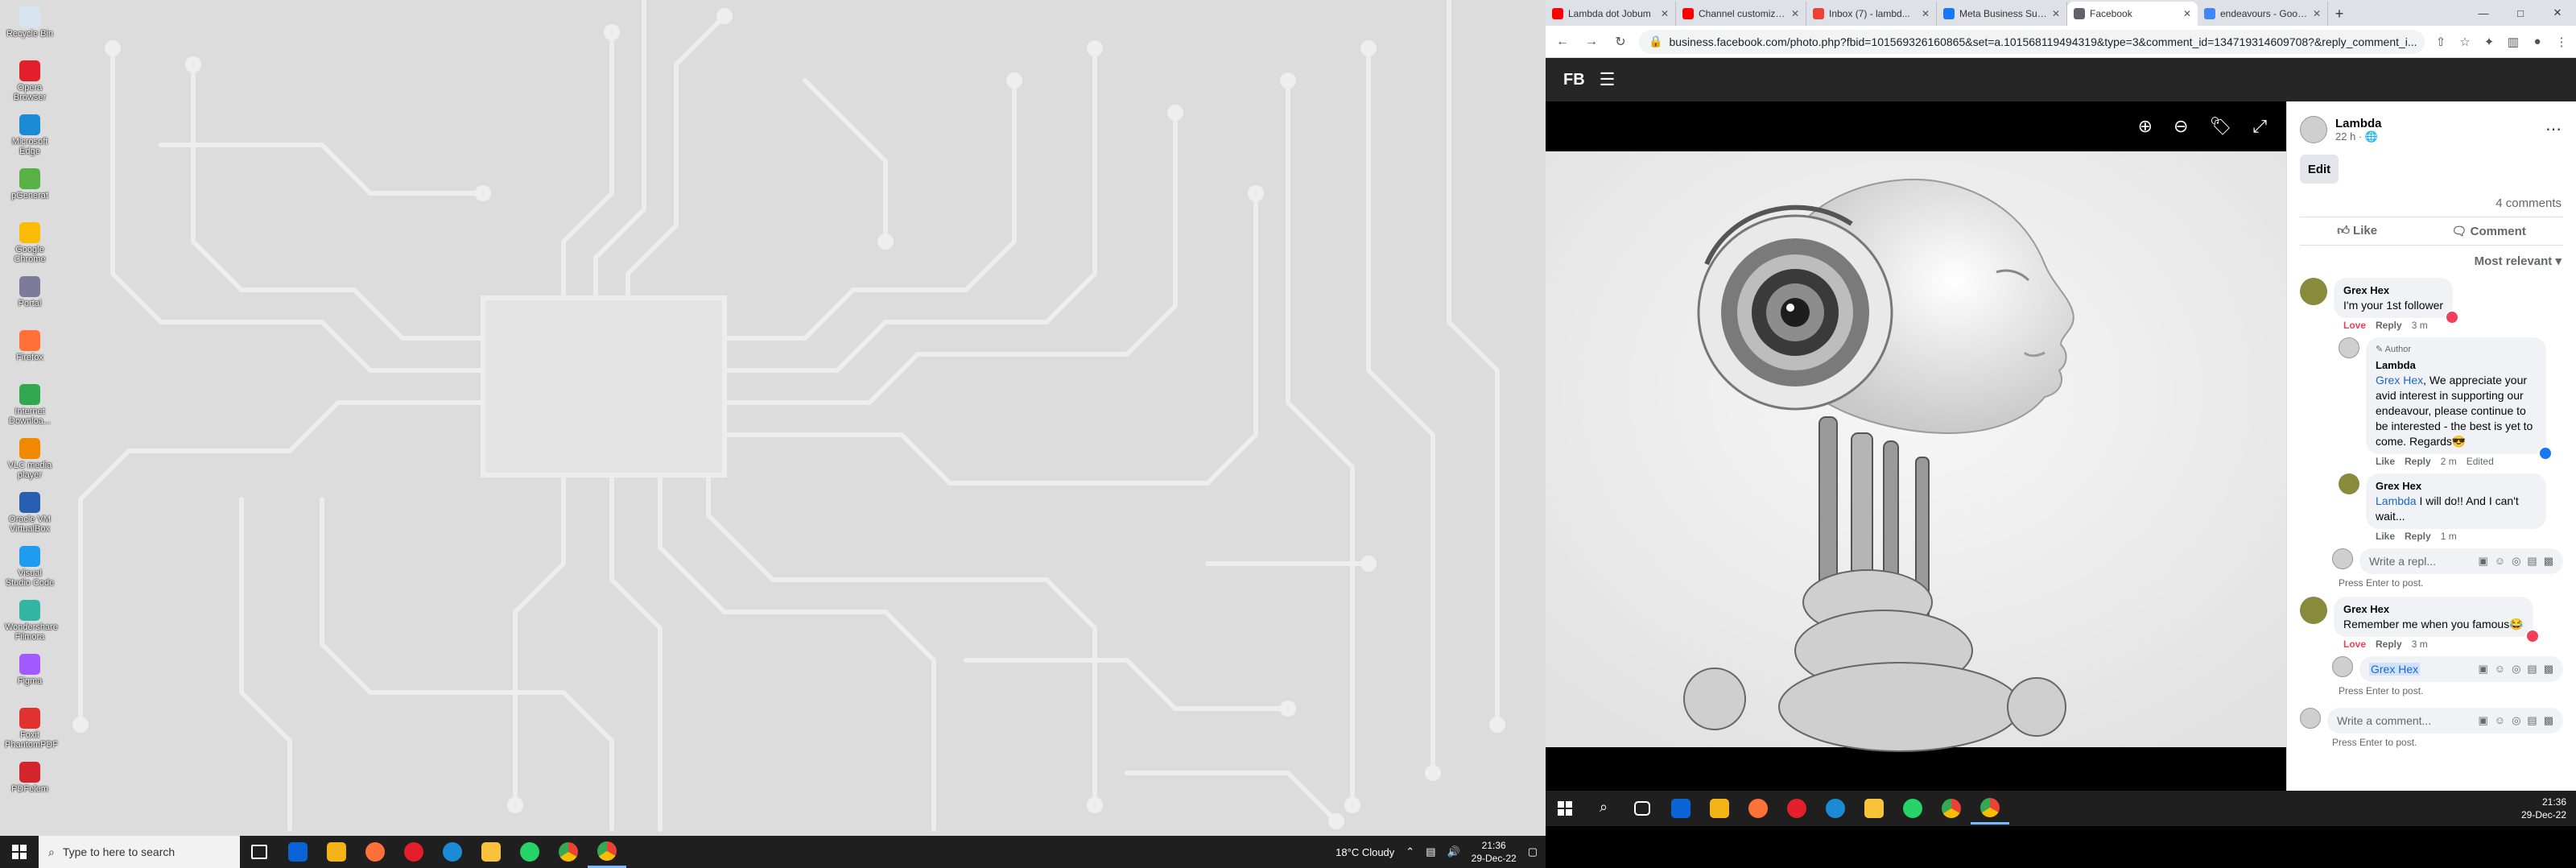  I want to click on emoji-icon: ☺, so click(2500, 721).